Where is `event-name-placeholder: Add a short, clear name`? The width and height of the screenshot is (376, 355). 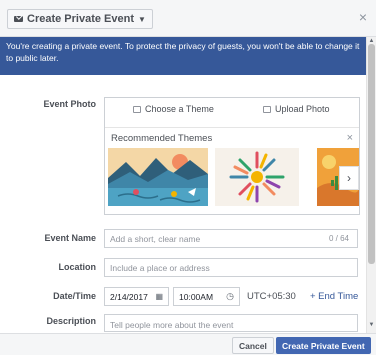 event-name-placeholder: Add a short, clear name is located at coordinates (155, 238).